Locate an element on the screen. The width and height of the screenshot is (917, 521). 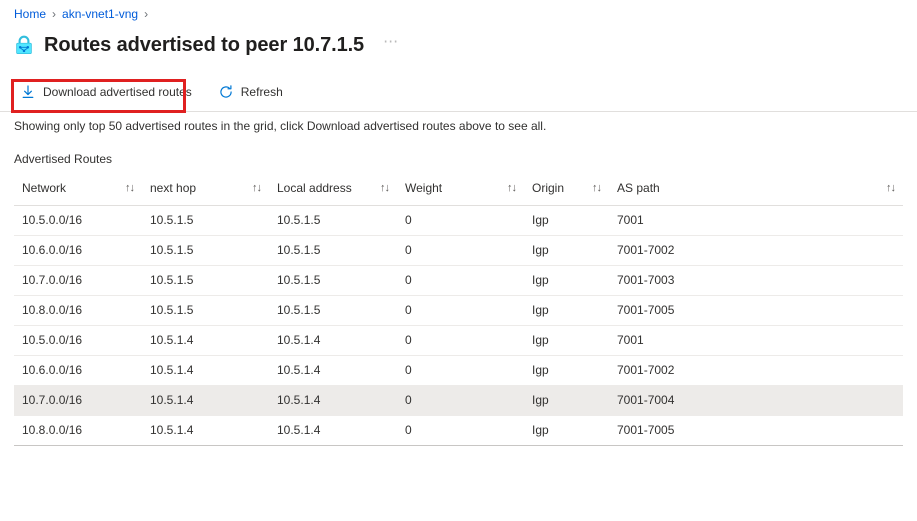
table-row: 10.5.0.0/16 10.5.1.5 10.5.1.5 0 Igp 7001 is located at coordinates (458, 220).